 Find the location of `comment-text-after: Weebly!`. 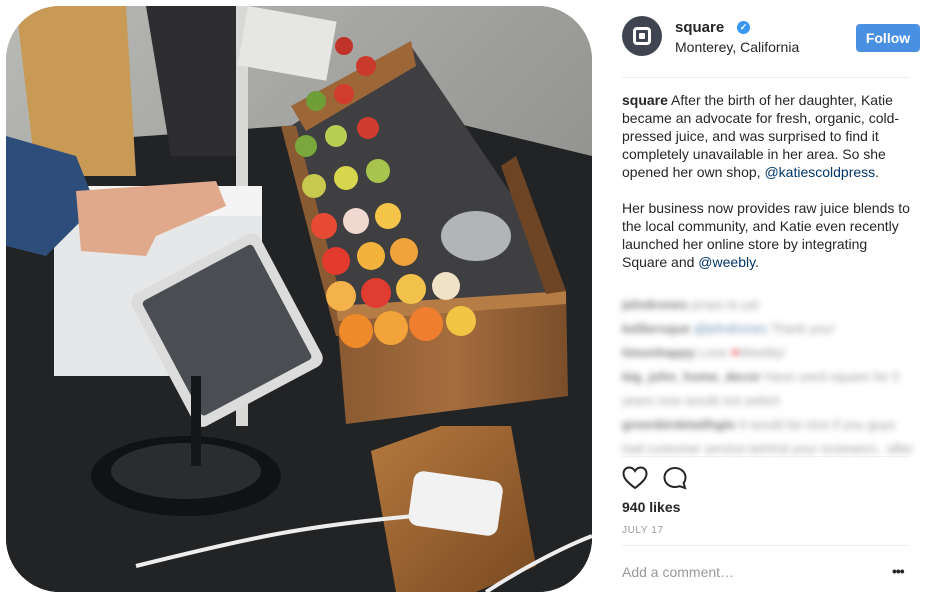

comment-text-after: Weebly! is located at coordinates (762, 352).